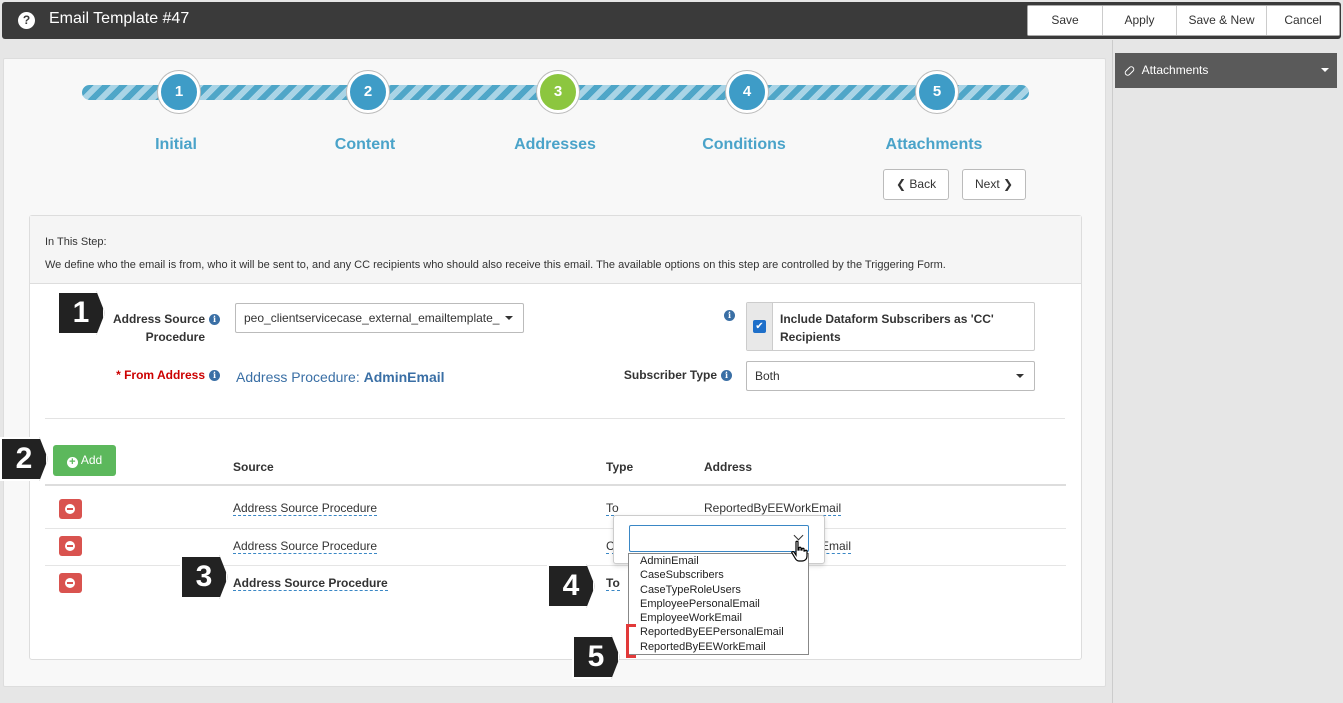 This screenshot has height=703, width=1343. Describe the element at coordinates (718, 632) in the screenshot. I see `dropdown-option: ReportedByEEPersonalEmail` at that location.